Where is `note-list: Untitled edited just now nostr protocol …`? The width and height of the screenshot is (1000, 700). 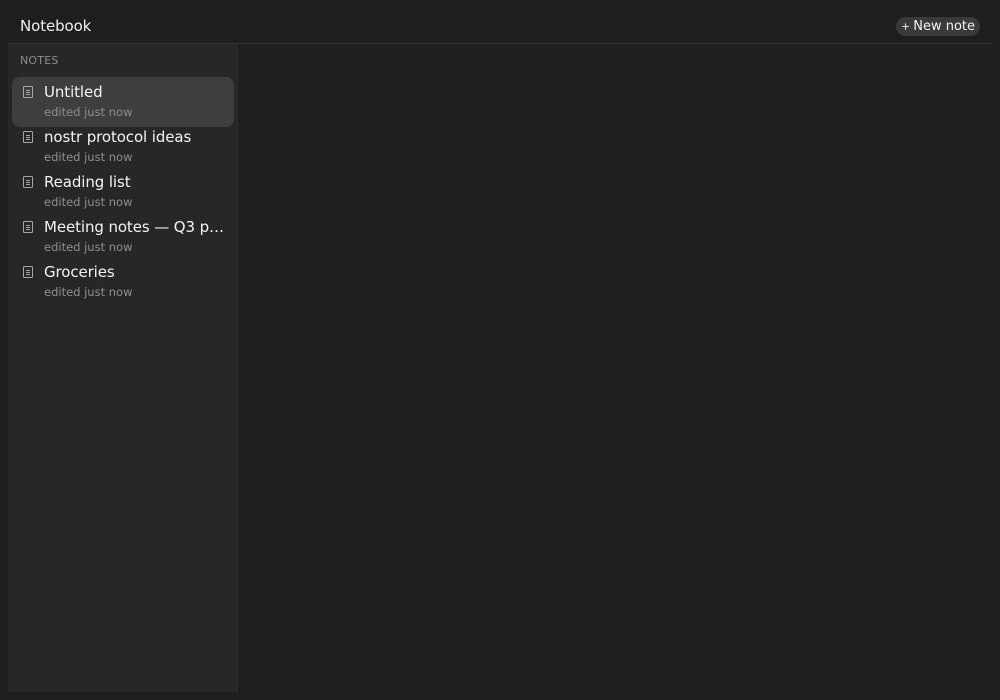
note-list: Untitled edited just now nostr protocol … is located at coordinates (123, 189).